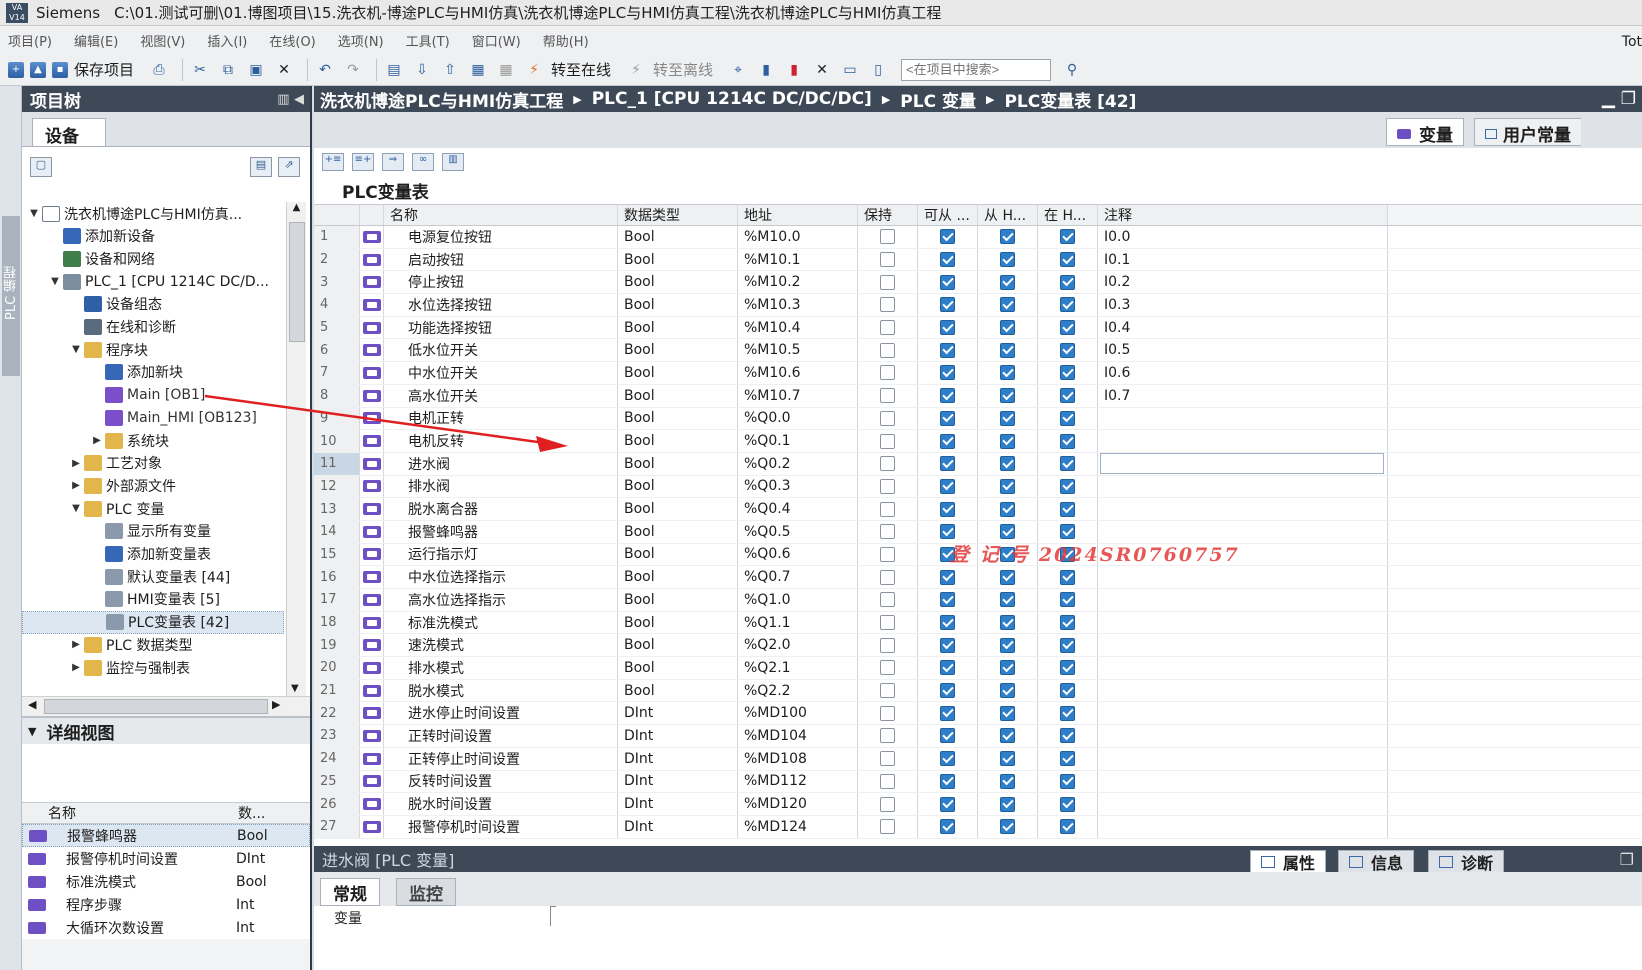  What do you see at coordinates (297, 282) in the screenshot?
I see `tree-scroll-thumb` at bounding box center [297, 282].